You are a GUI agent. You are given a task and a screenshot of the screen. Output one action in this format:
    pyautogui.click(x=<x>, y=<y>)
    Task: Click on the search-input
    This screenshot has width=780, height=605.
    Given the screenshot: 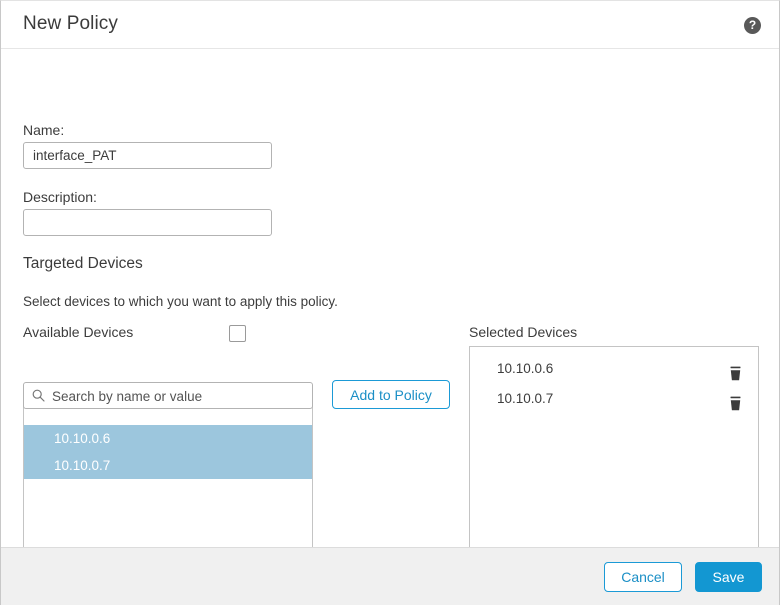 What is the action you would take?
    pyautogui.click(x=180, y=396)
    